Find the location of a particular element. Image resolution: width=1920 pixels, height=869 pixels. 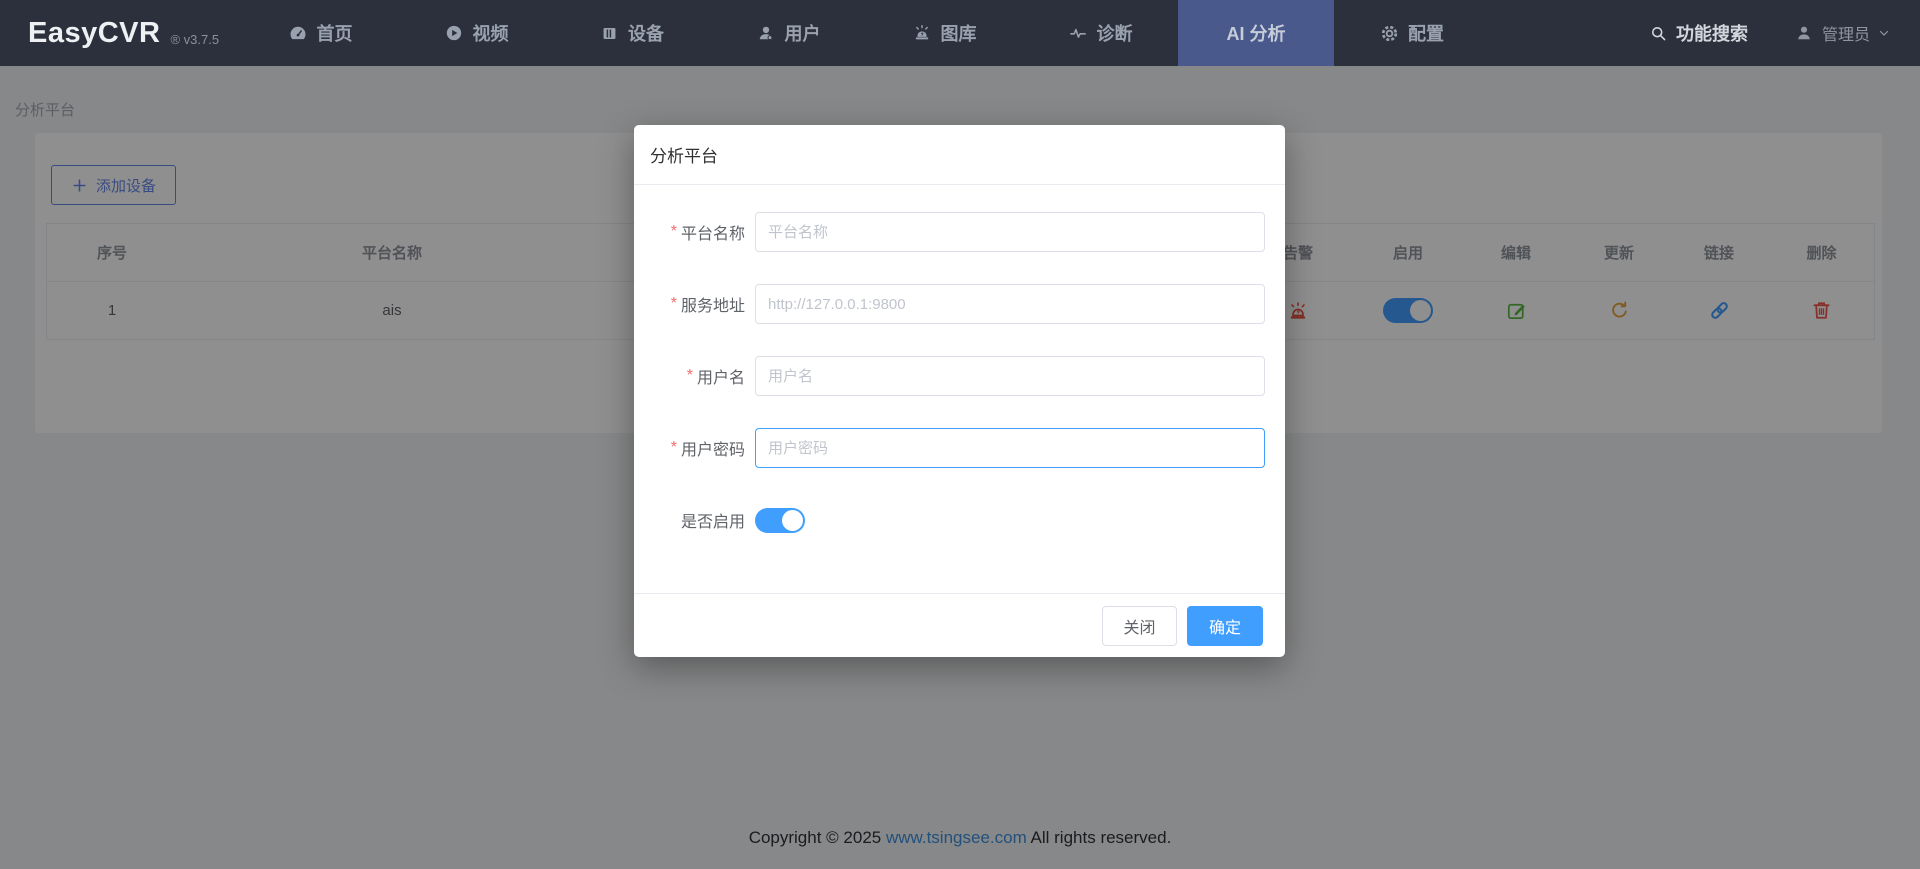

main-menu: 首页 视频 设备 用户 图库 诊断 AI 分析 配置 is located at coordinates (866, 33).